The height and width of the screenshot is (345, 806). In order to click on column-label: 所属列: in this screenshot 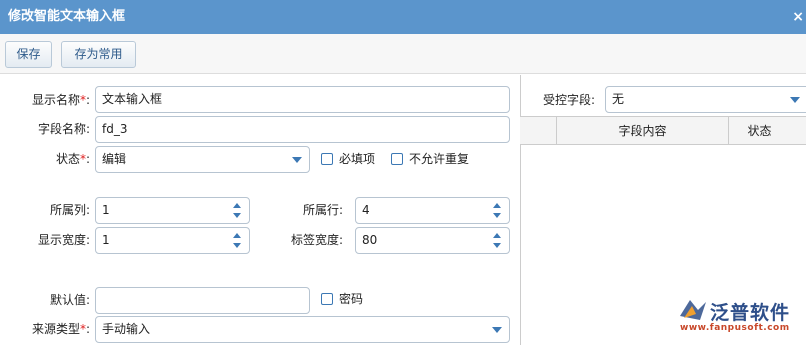, I will do `click(69, 210)`.